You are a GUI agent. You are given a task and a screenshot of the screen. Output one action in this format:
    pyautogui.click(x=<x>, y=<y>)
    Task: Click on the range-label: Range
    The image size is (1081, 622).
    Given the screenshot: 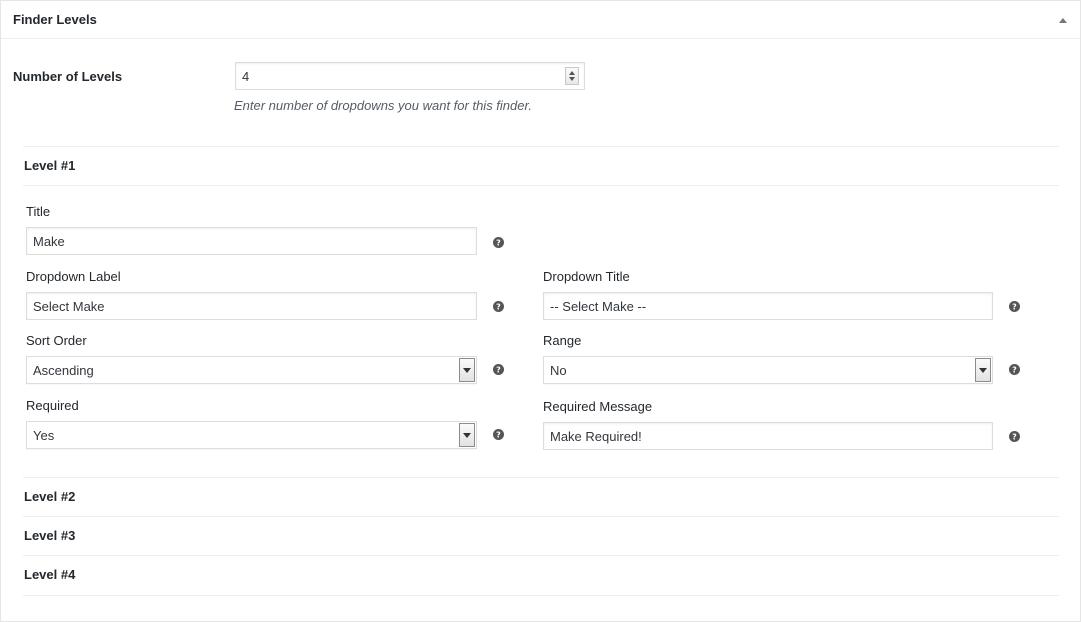 What is the action you would take?
    pyautogui.click(x=562, y=340)
    